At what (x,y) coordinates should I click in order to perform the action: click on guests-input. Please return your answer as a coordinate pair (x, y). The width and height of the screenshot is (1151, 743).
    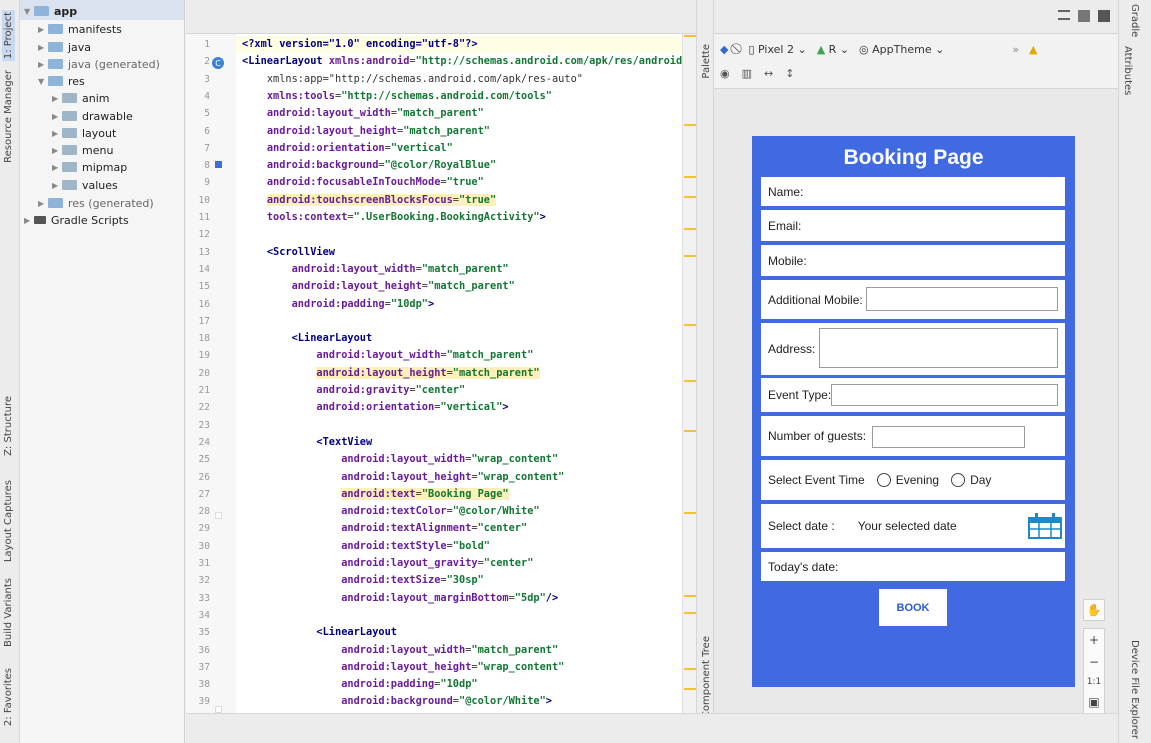
    Looking at the image, I should click on (948, 437).